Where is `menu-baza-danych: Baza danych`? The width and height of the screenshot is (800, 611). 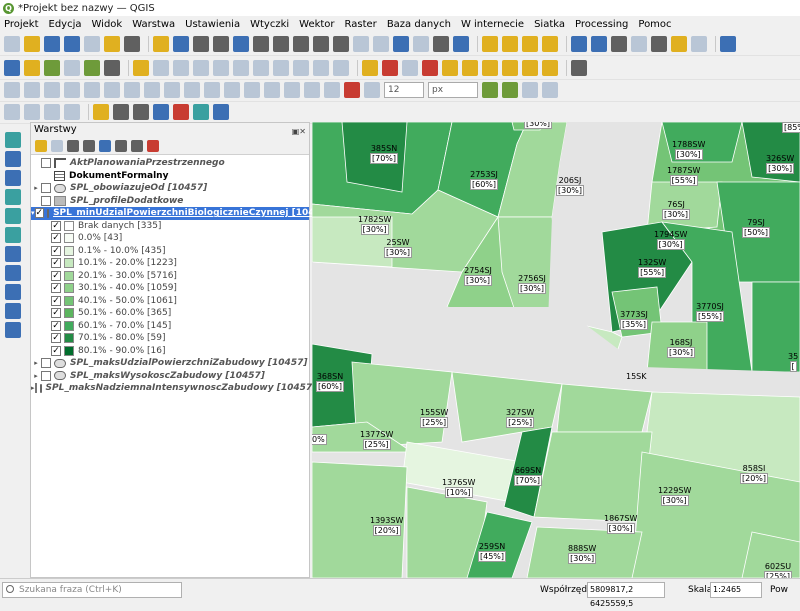 menu-baza-danych: Baza danych is located at coordinates (419, 24).